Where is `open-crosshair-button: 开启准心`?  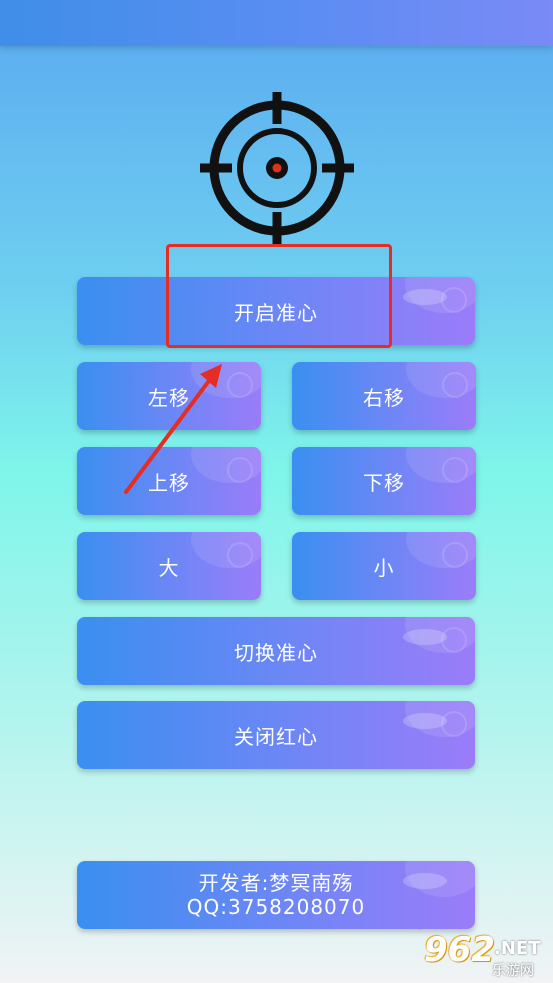
open-crosshair-button: 开启准心 is located at coordinates (276, 311).